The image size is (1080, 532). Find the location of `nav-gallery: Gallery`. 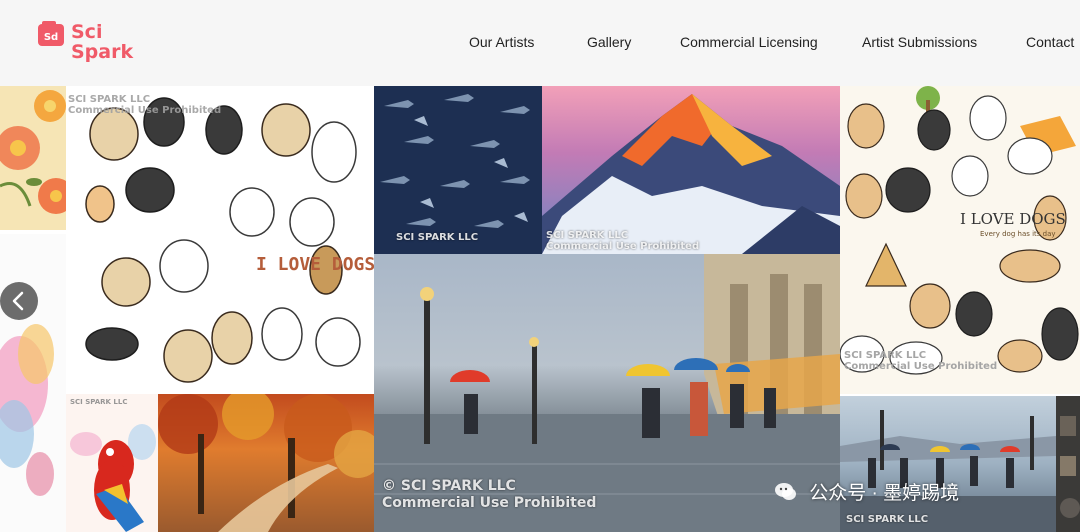

nav-gallery: Gallery is located at coordinates (609, 42).